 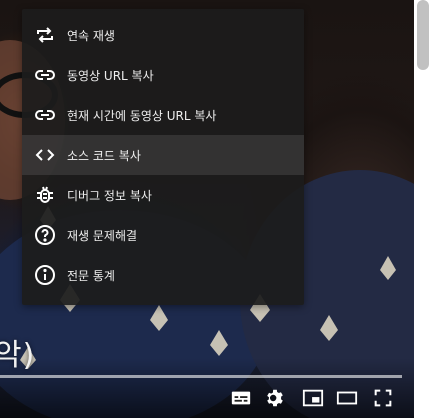 What do you see at coordinates (91, 275) in the screenshot?
I see `menu-item-label: 전문 통계` at bounding box center [91, 275].